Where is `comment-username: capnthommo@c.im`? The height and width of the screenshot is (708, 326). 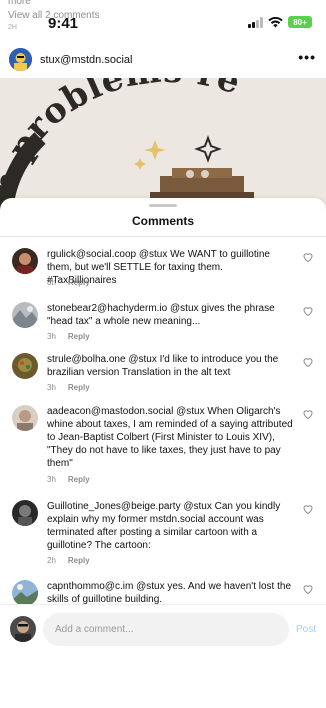
comment-username: capnthommo@c.im is located at coordinates (90, 586).